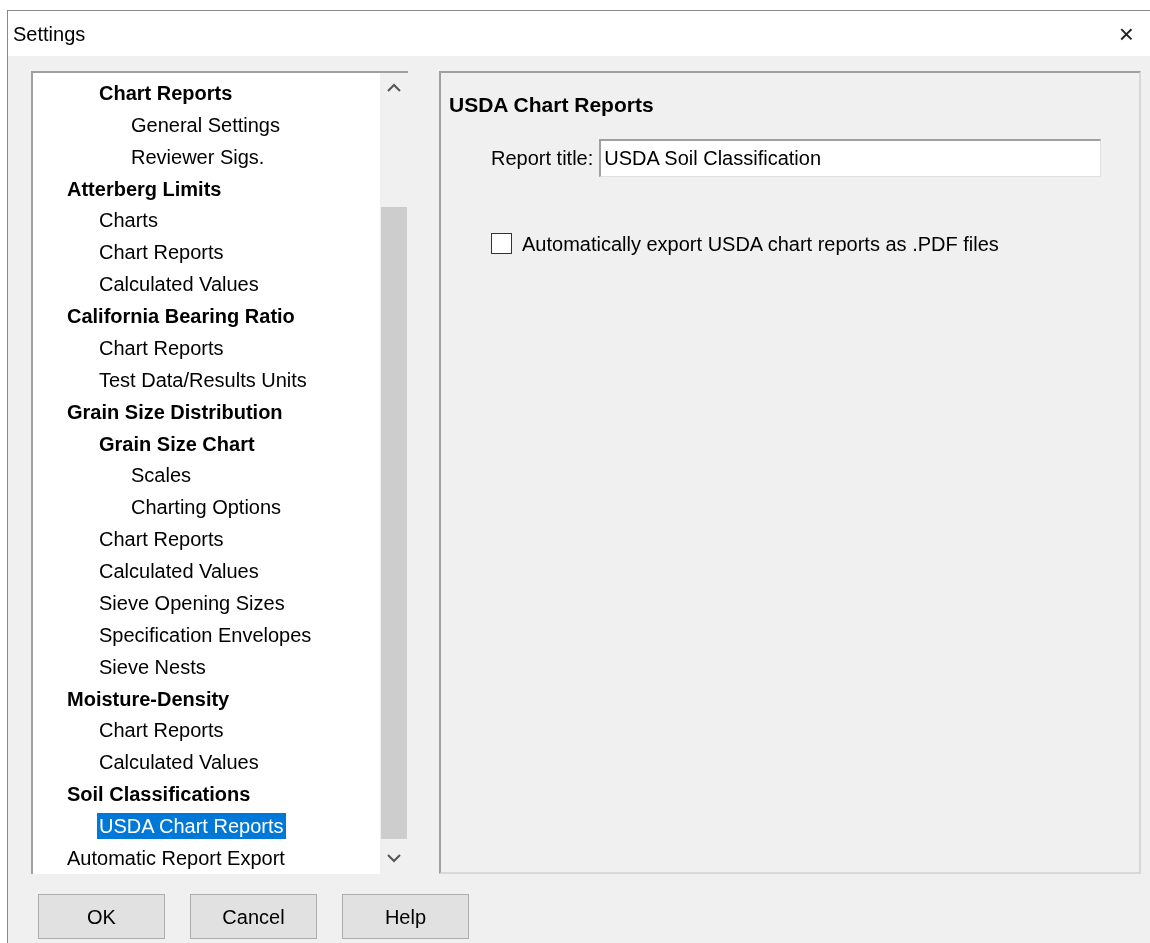 This screenshot has height=943, width=1150. I want to click on field-label: Report title:, so click(542, 158).